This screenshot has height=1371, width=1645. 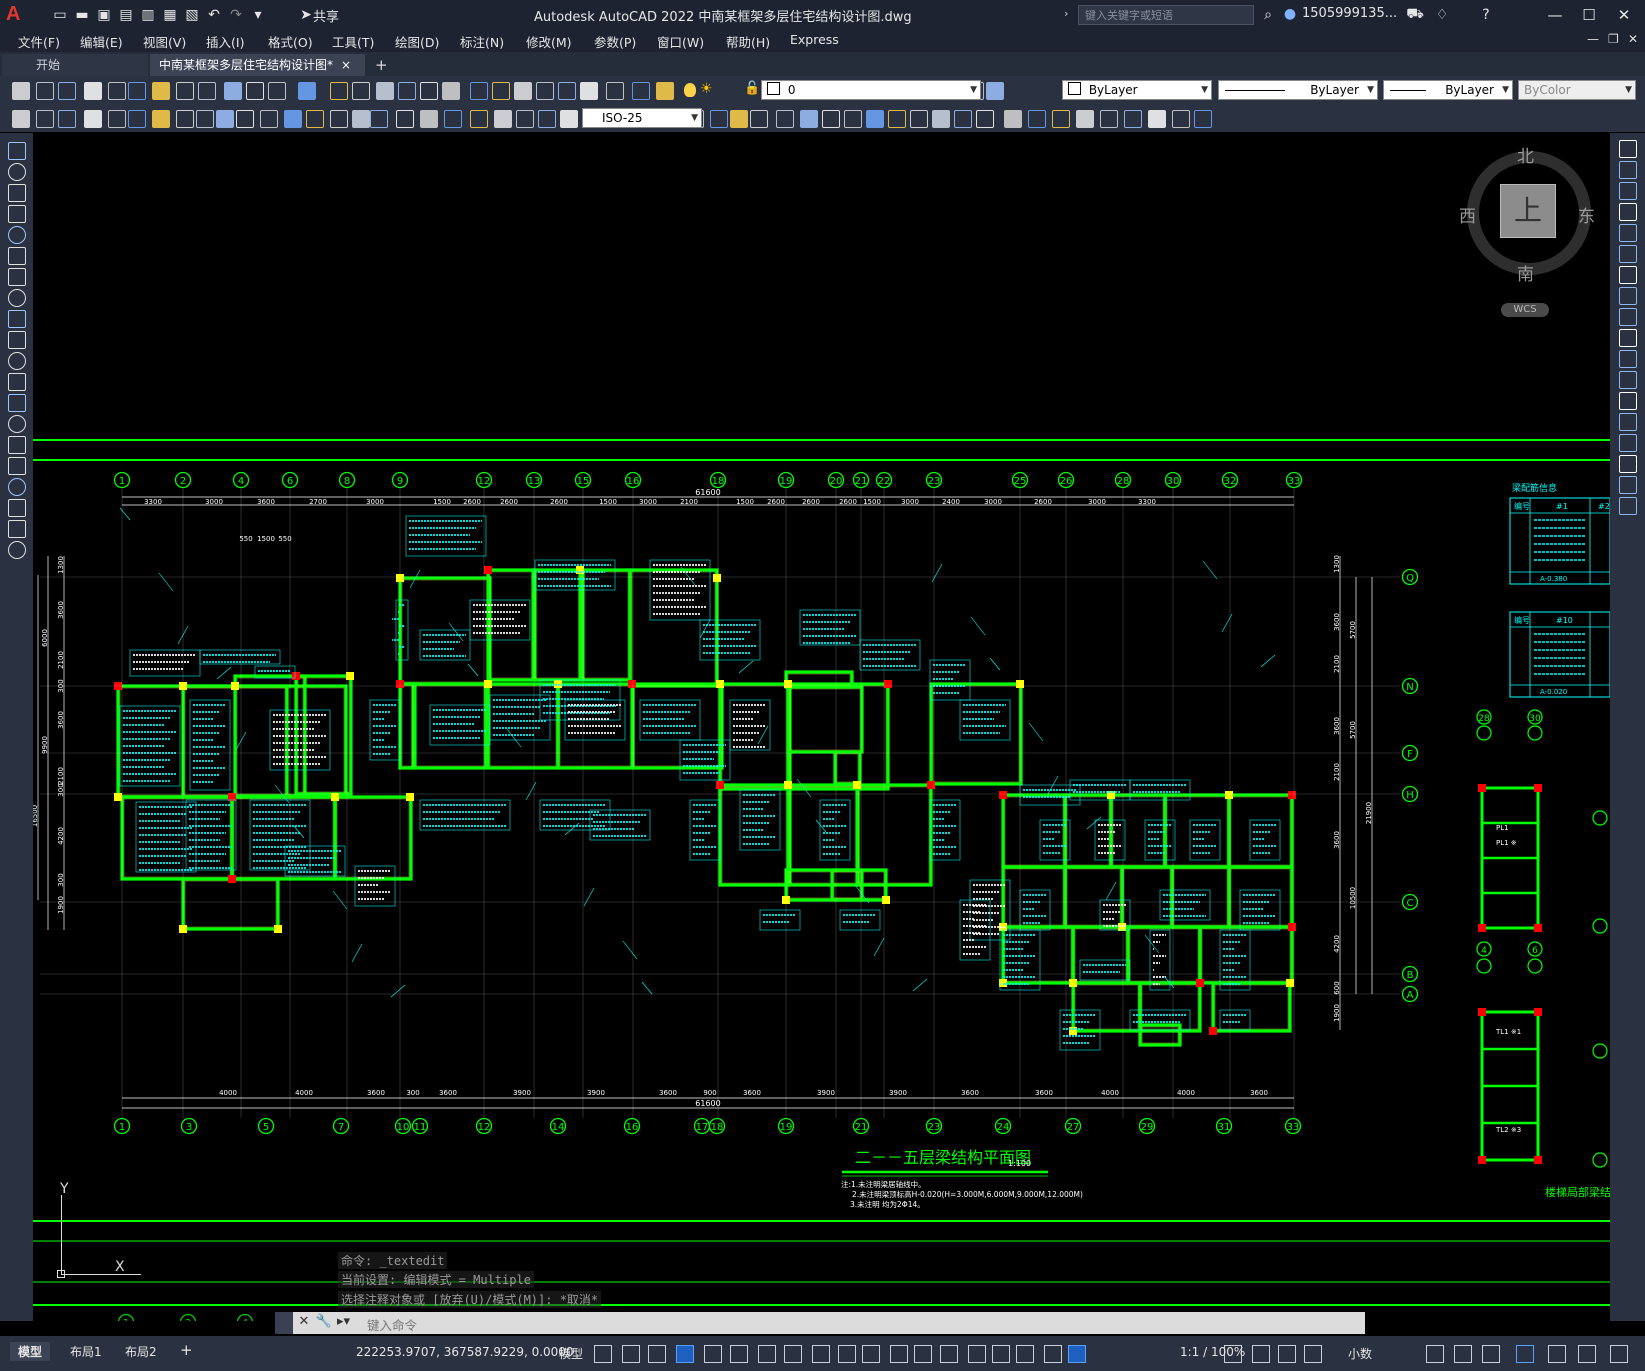 I want to click on minimize-button: —, so click(x=1555, y=15).